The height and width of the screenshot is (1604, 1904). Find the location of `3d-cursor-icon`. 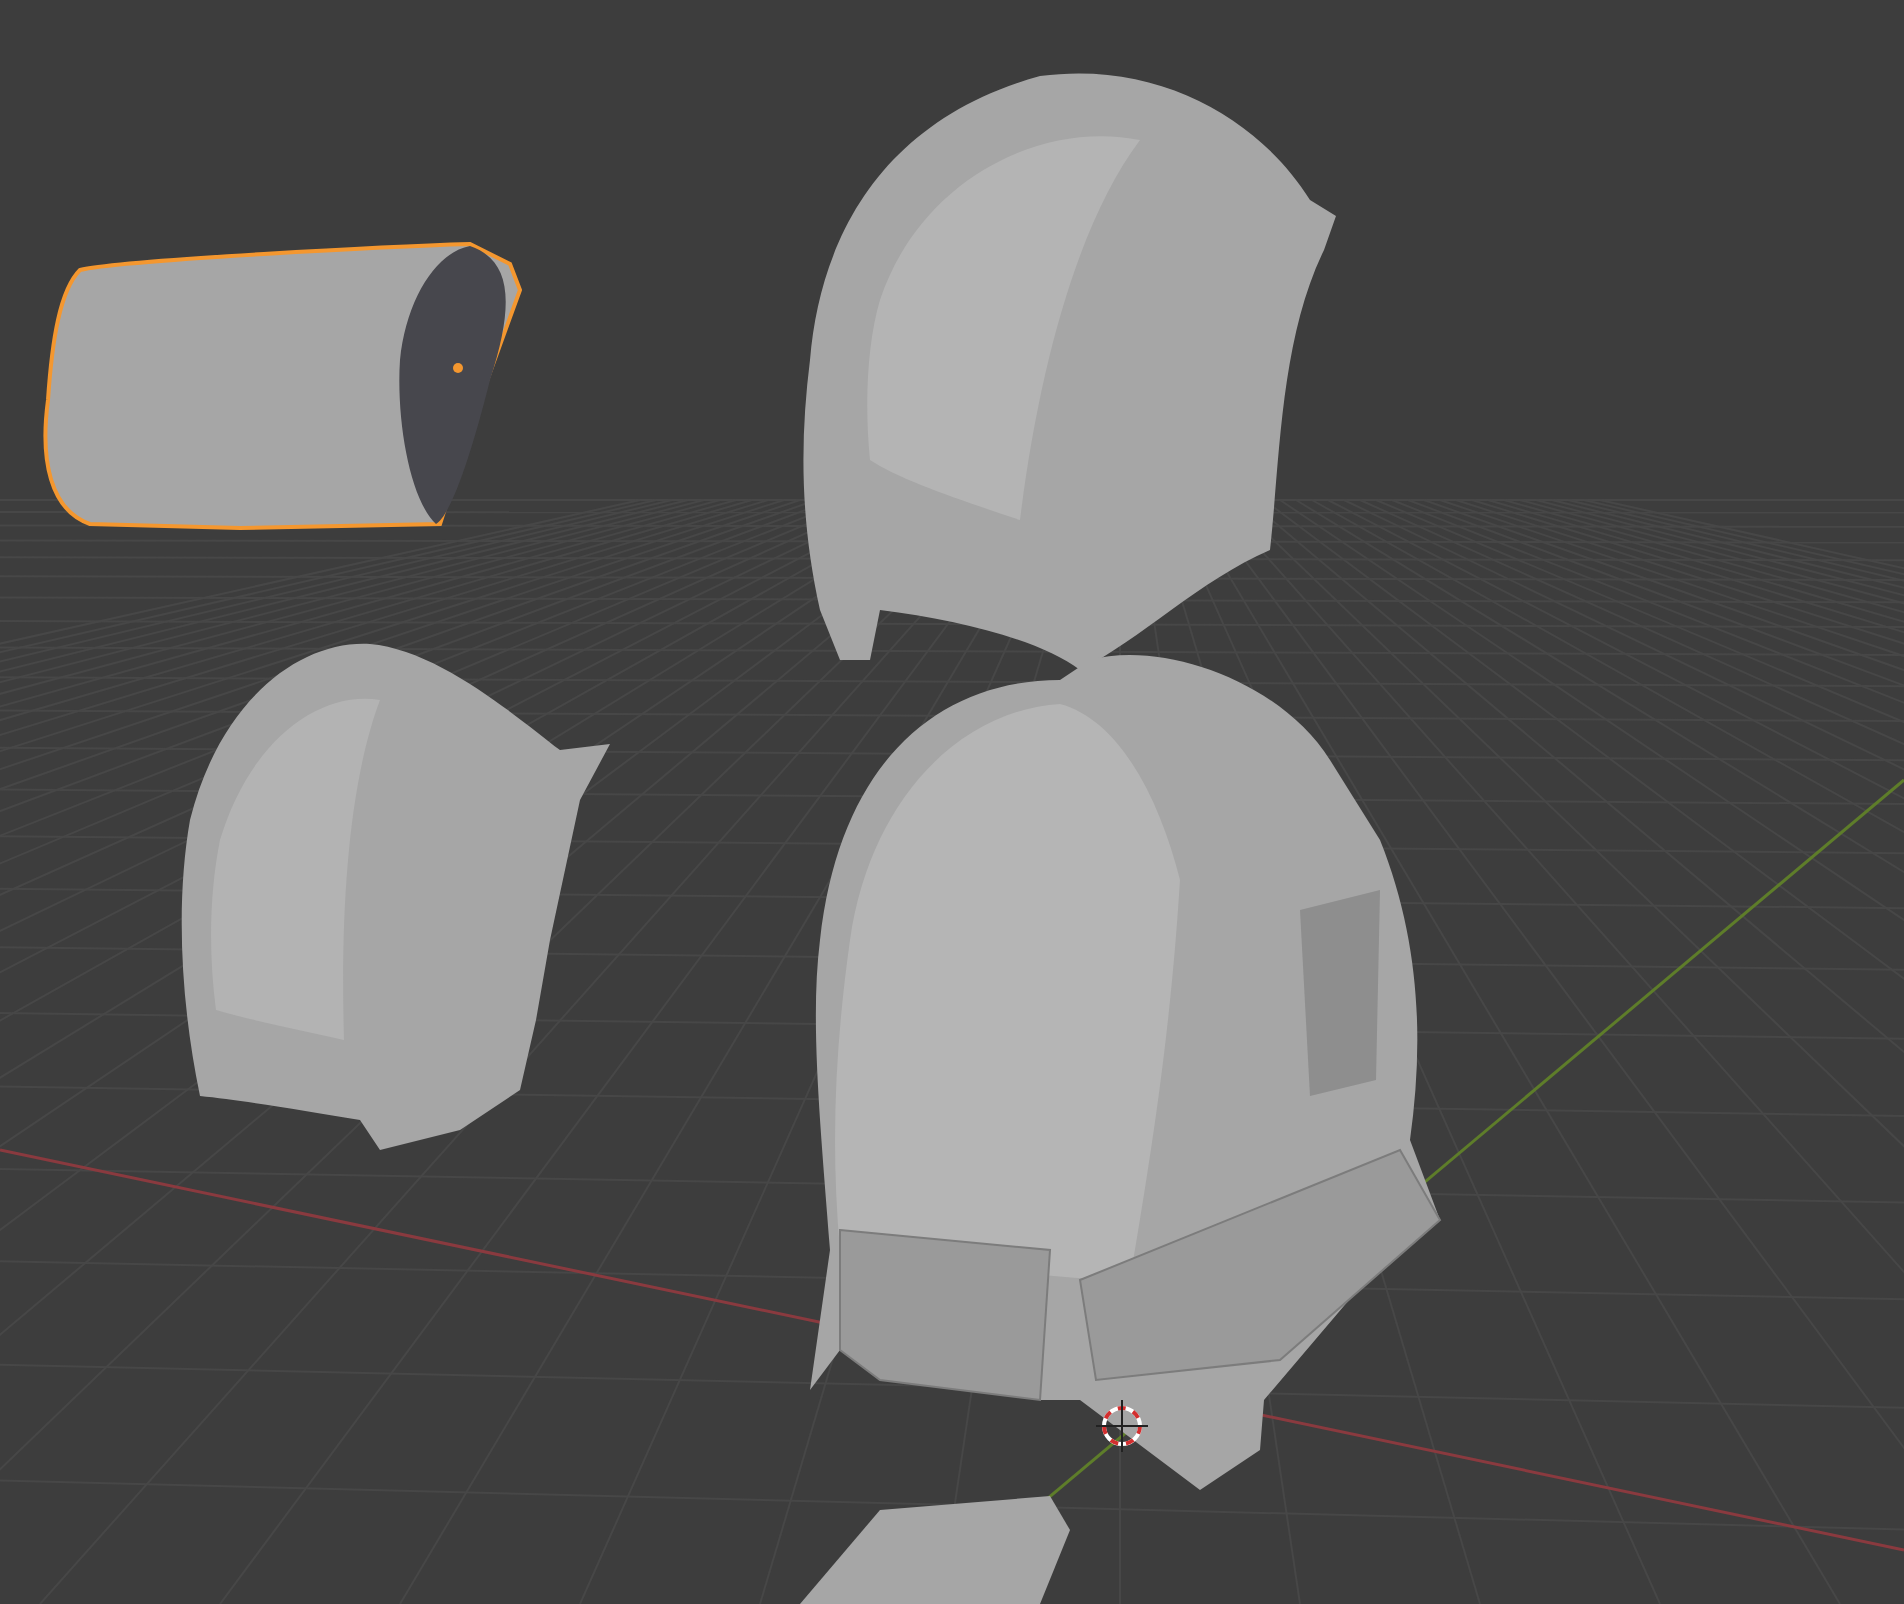

3d-cursor-icon is located at coordinates (1122, 1426).